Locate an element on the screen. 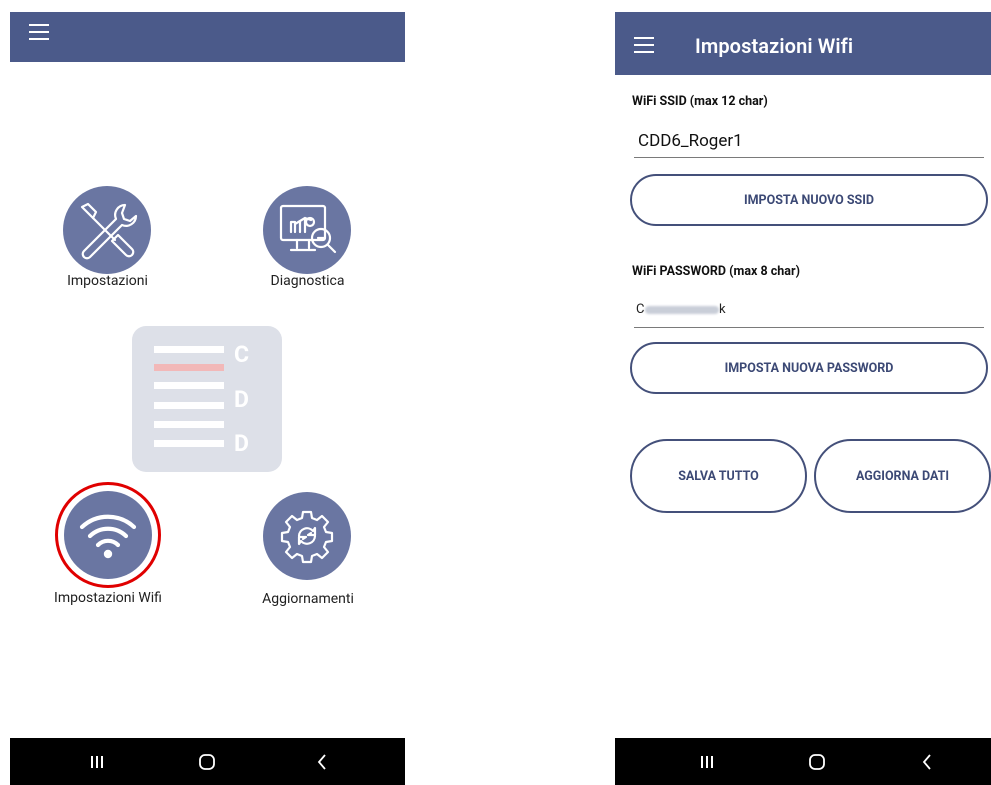 This screenshot has height=785, width=991. wifi-settings-tile-button is located at coordinates (108, 535).